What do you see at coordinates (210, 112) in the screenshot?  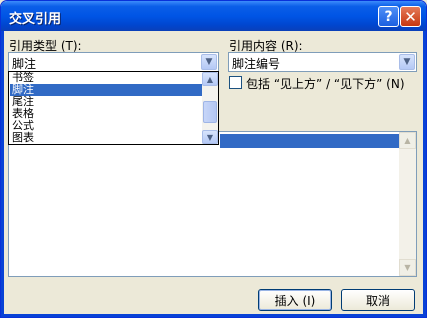 I see `scroll-thumb` at bounding box center [210, 112].